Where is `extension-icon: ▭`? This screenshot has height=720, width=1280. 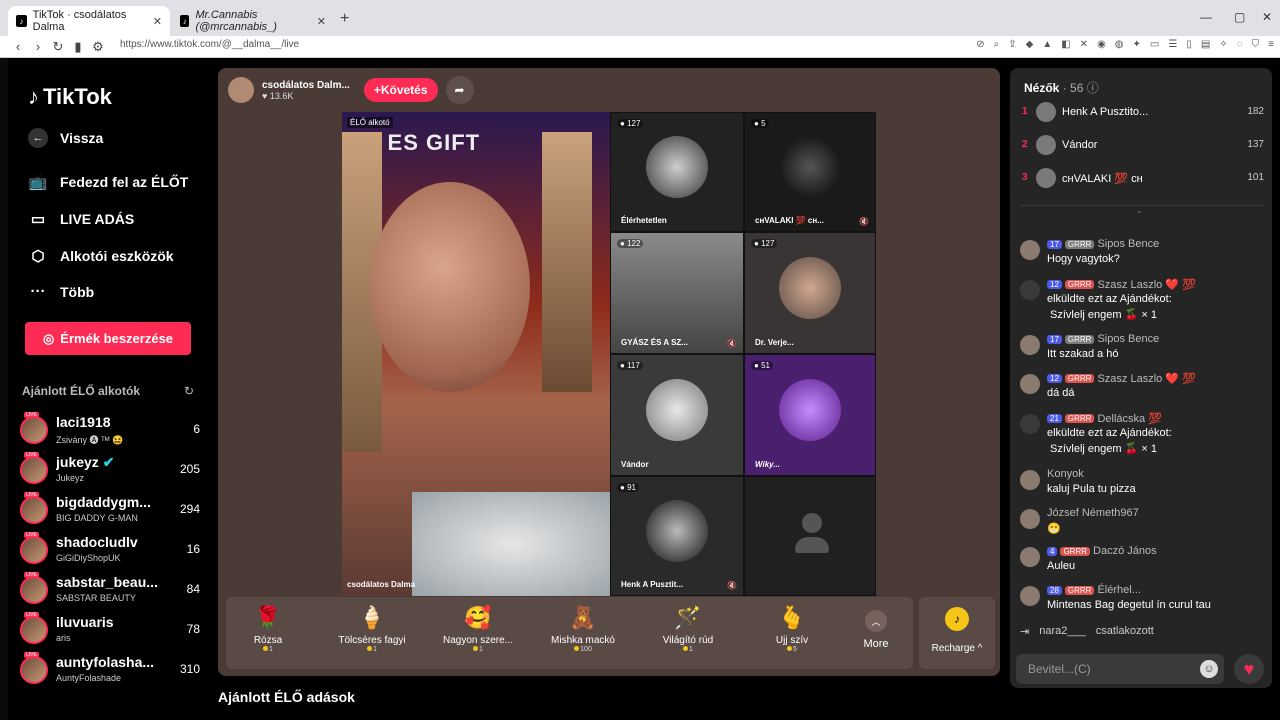
extension-icon: ▭ is located at coordinates (1154, 44).